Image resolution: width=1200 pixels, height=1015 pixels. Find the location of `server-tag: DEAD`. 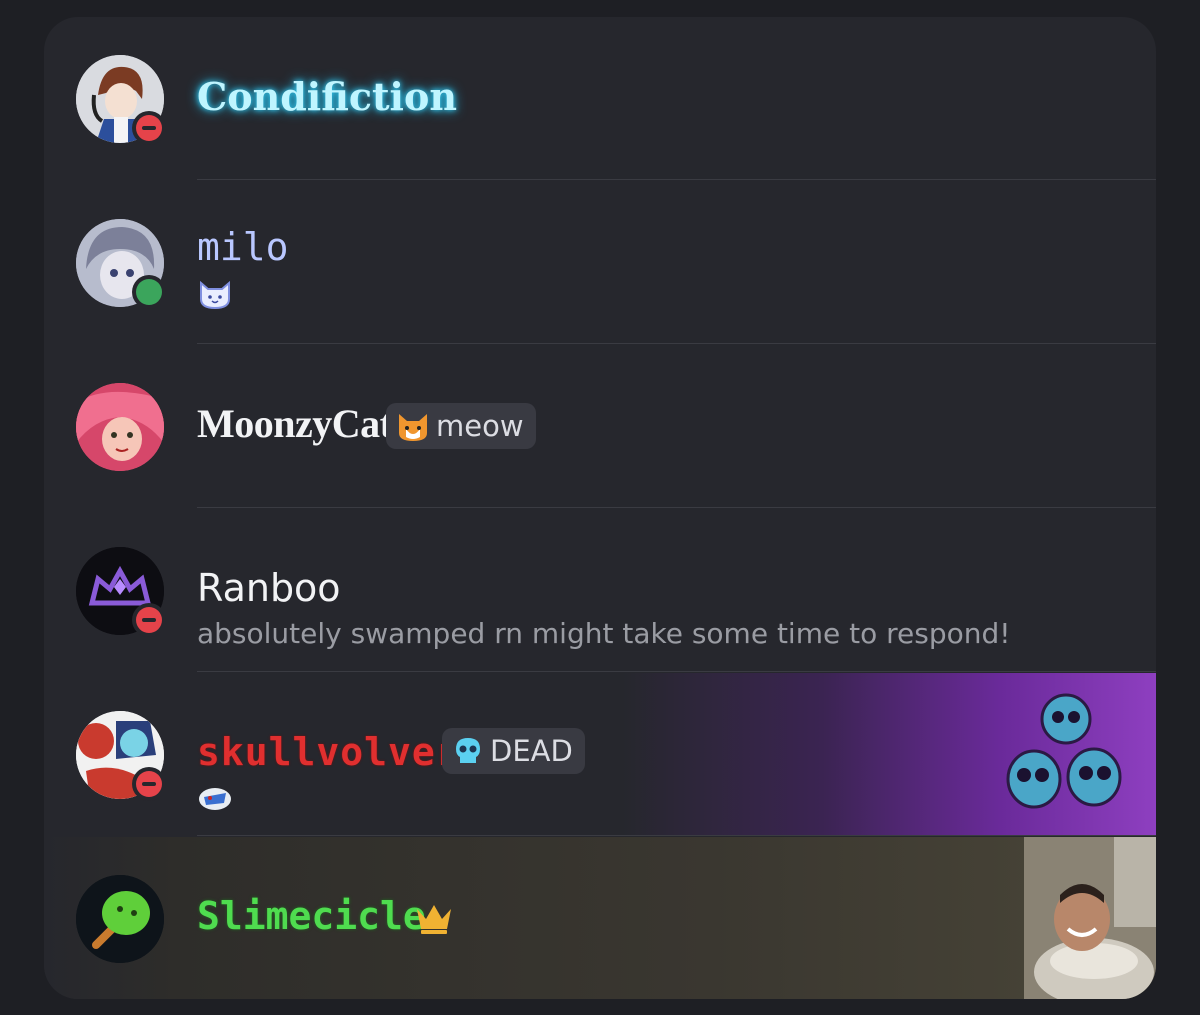

server-tag: DEAD is located at coordinates (513, 751).